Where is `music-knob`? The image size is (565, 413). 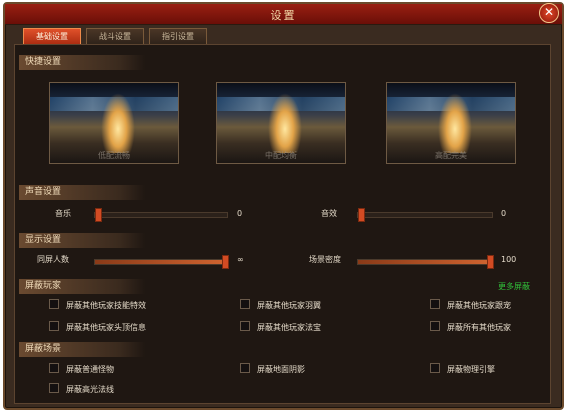 music-knob is located at coordinates (98, 215).